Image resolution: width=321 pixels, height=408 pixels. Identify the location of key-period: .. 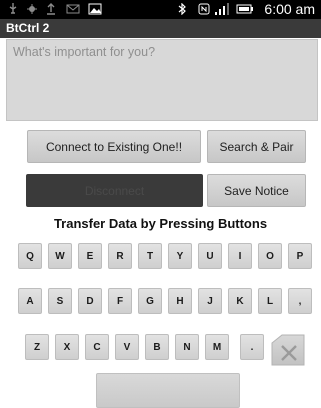
(252, 347).